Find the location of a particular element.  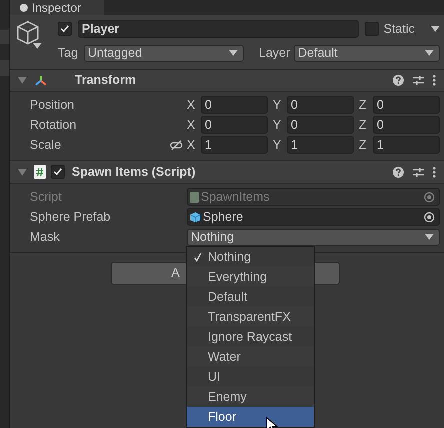

inspector-tab: Inspector is located at coordinates (57, 7).